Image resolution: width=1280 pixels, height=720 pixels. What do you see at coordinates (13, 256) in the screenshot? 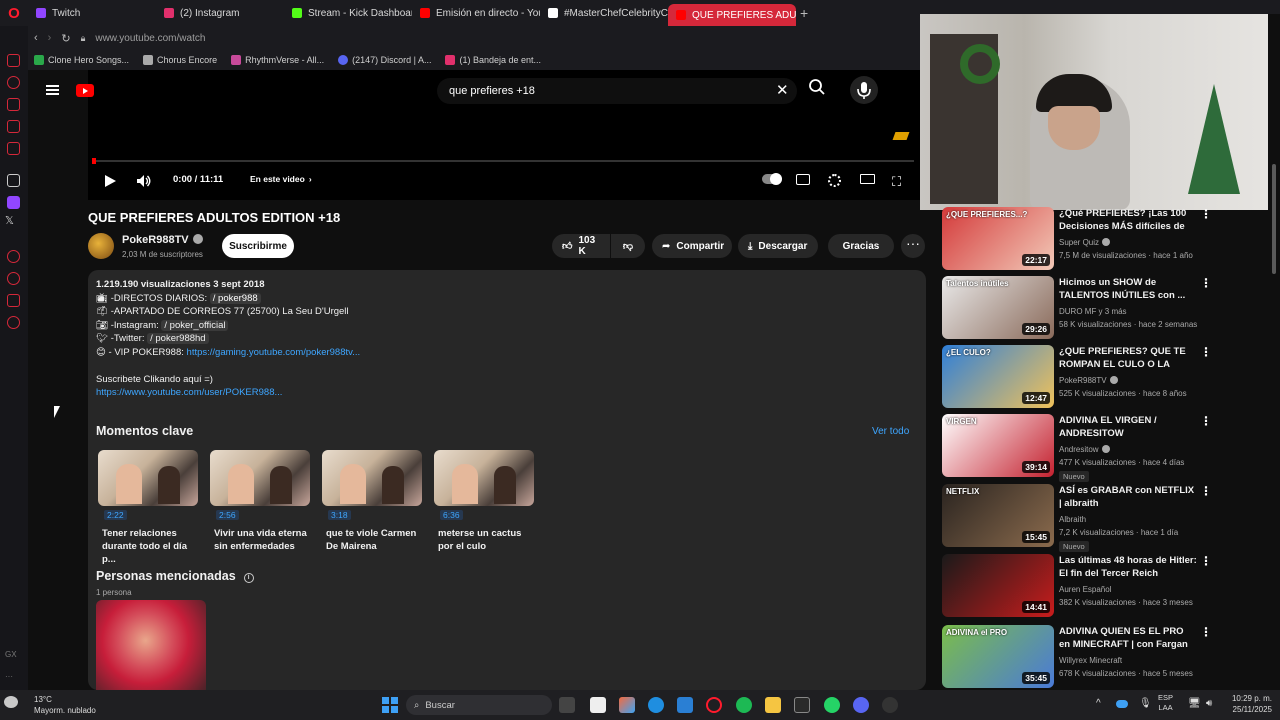
I see `sidebar-clock-icon` at bounding box center [13, 256].